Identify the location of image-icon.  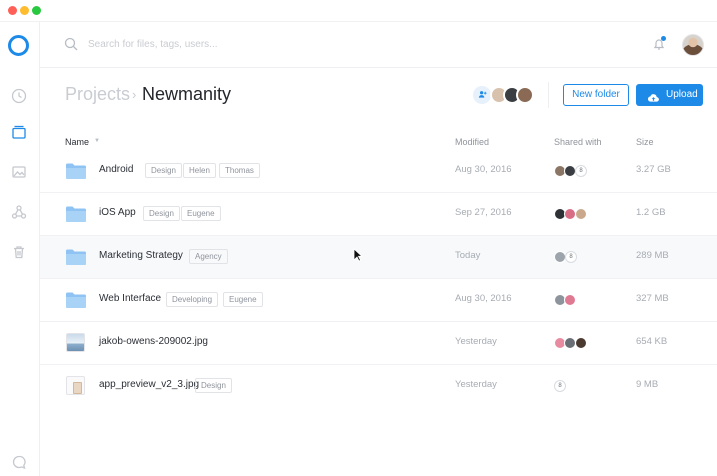
(19, 172).